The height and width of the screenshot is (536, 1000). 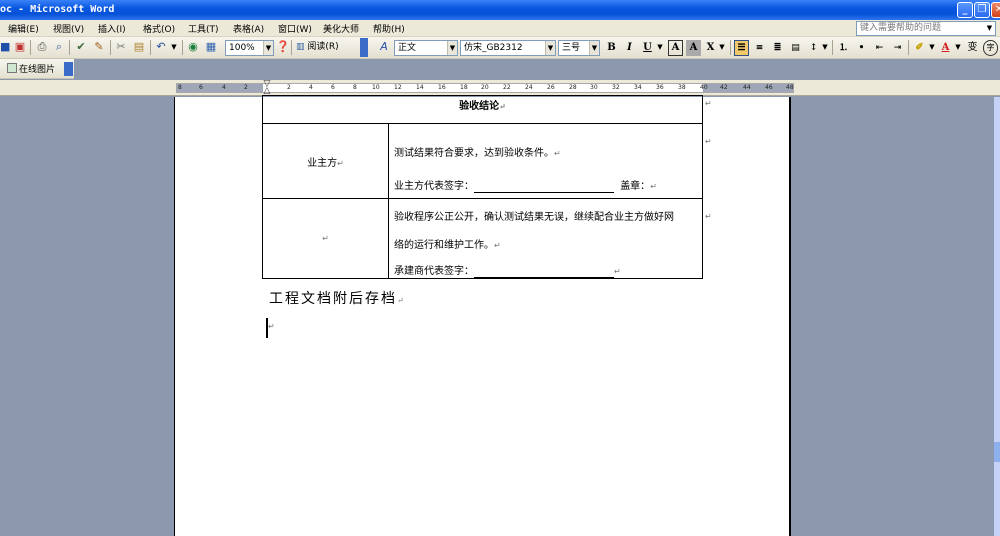 I want to click on archive-note: 工程文档附后存档↵, so click(x=337, y=298).